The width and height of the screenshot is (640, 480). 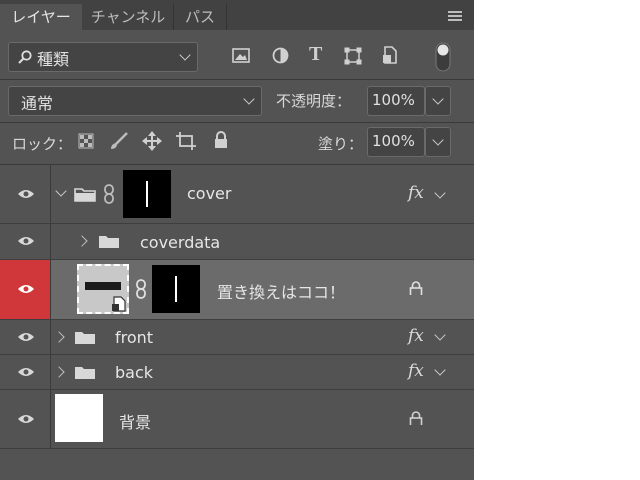 I want to click on layer-row-back: back fx, so click(x=237, y=372).